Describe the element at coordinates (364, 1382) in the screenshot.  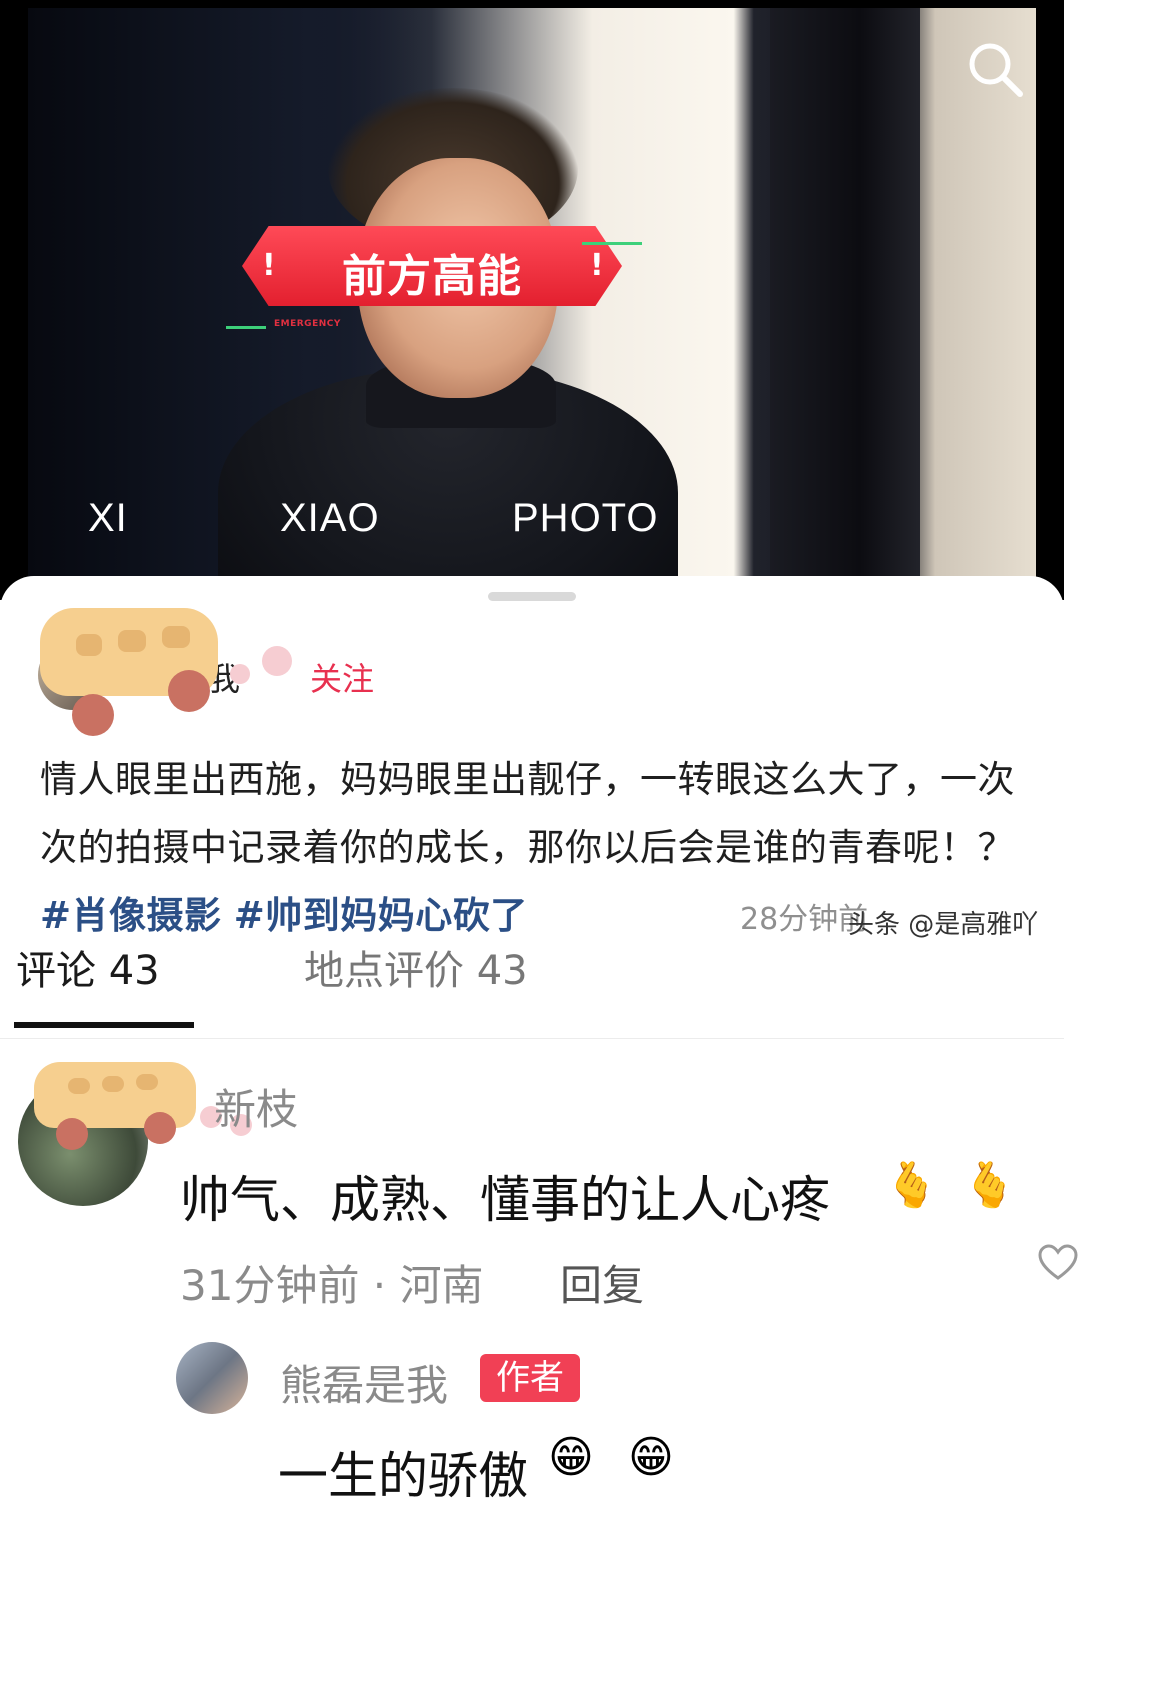
I see `replier-name: 熊磊是我` at that location.